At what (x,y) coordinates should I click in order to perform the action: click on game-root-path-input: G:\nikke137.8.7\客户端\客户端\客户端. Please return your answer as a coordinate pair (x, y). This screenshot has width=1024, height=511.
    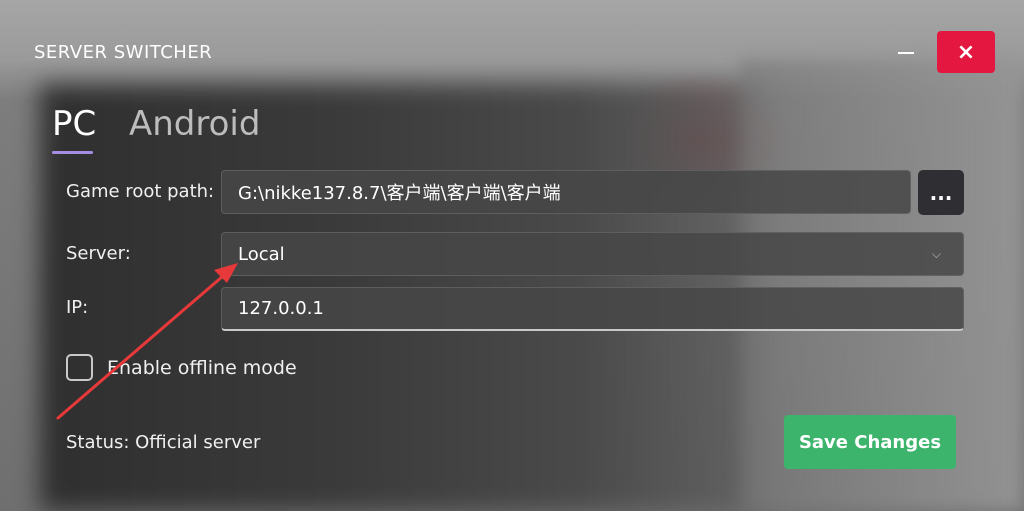
    Looking at the image, I should click on (566, 192).